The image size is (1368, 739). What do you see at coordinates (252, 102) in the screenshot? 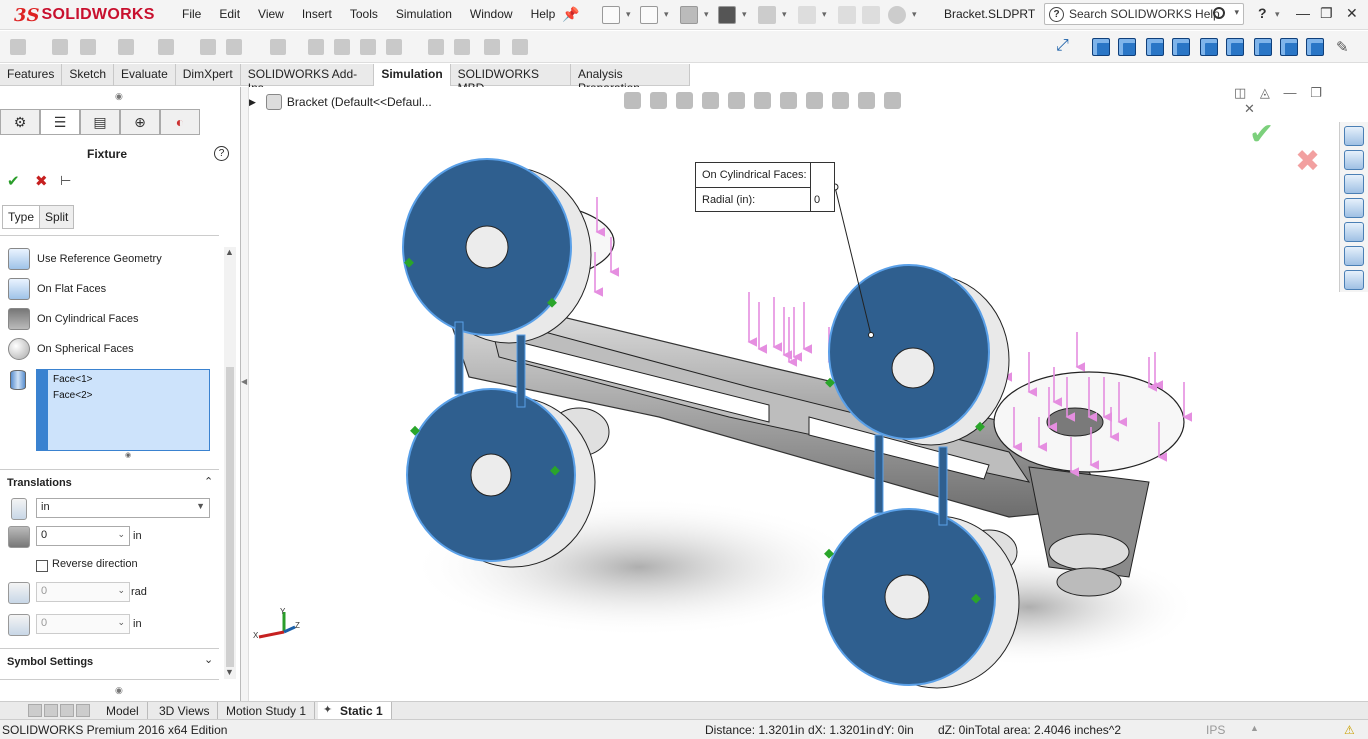
I see `expand-tree-icon: ▶` at bounding box center [252, 102].